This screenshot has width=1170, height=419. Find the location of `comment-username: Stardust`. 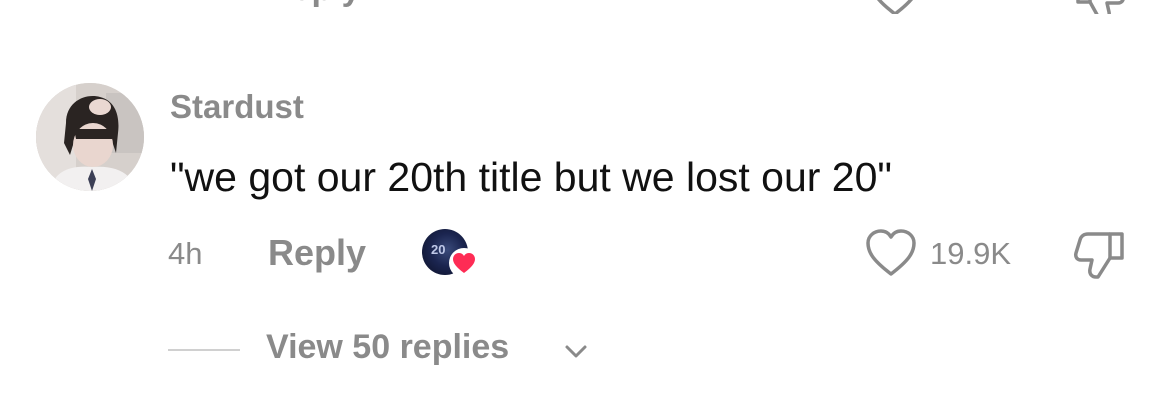

comment-username: Stardust is located at coordinates (237, 107).